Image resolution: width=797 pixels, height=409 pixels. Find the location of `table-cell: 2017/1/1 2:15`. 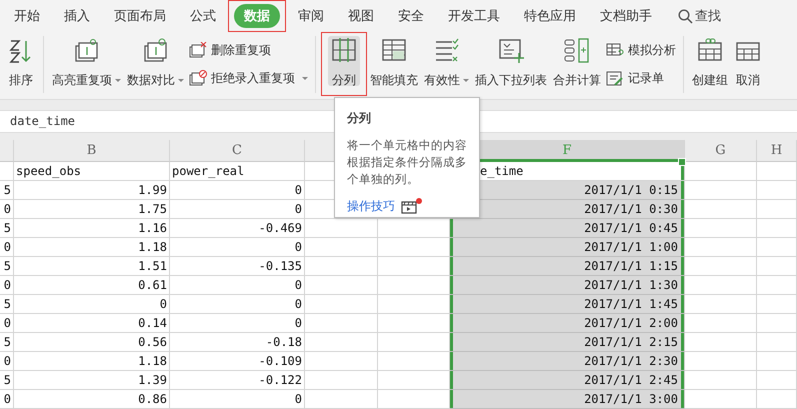

table-cell: 2017/1/1 2:15 is located at coordinates (567, 342).